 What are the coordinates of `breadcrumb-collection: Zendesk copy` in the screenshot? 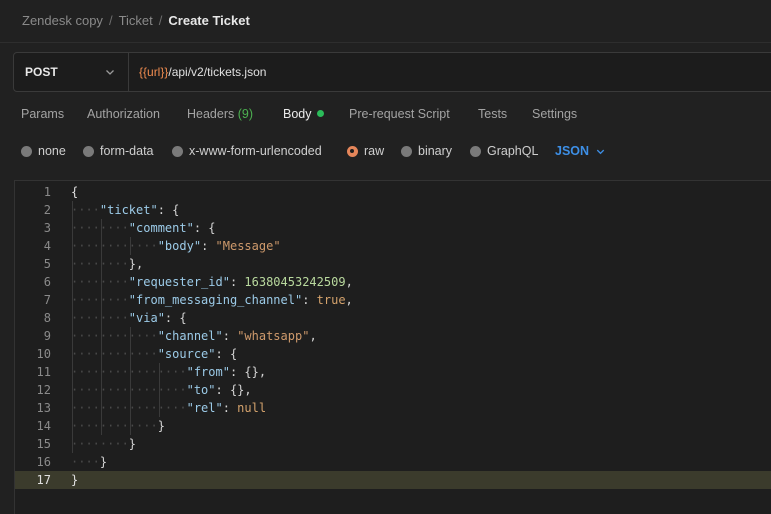 It's located at (62, 20).